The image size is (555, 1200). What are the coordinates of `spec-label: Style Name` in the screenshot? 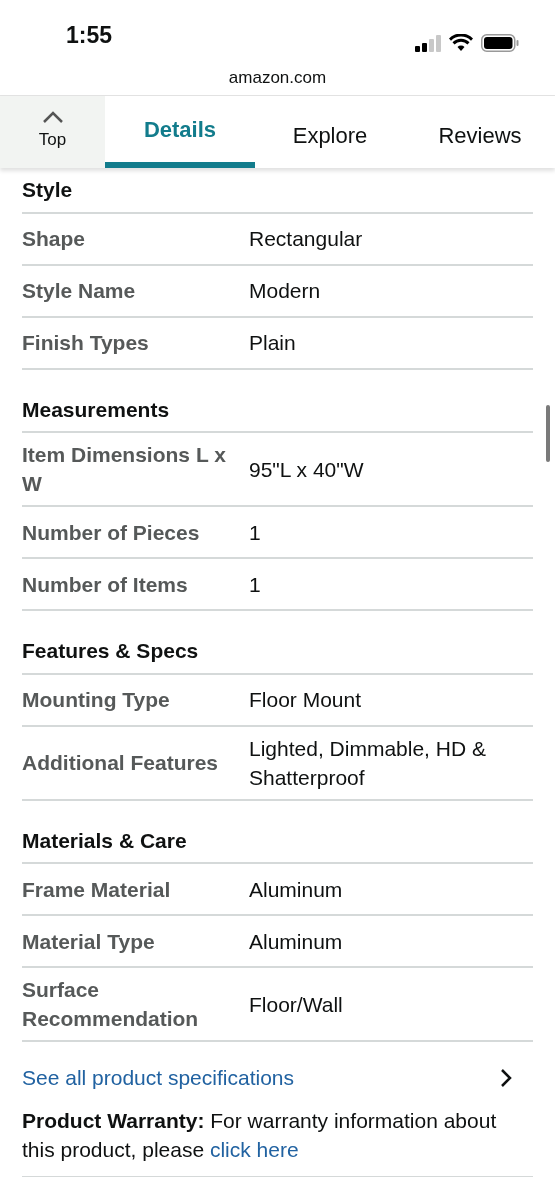 It's located at (79, 291).